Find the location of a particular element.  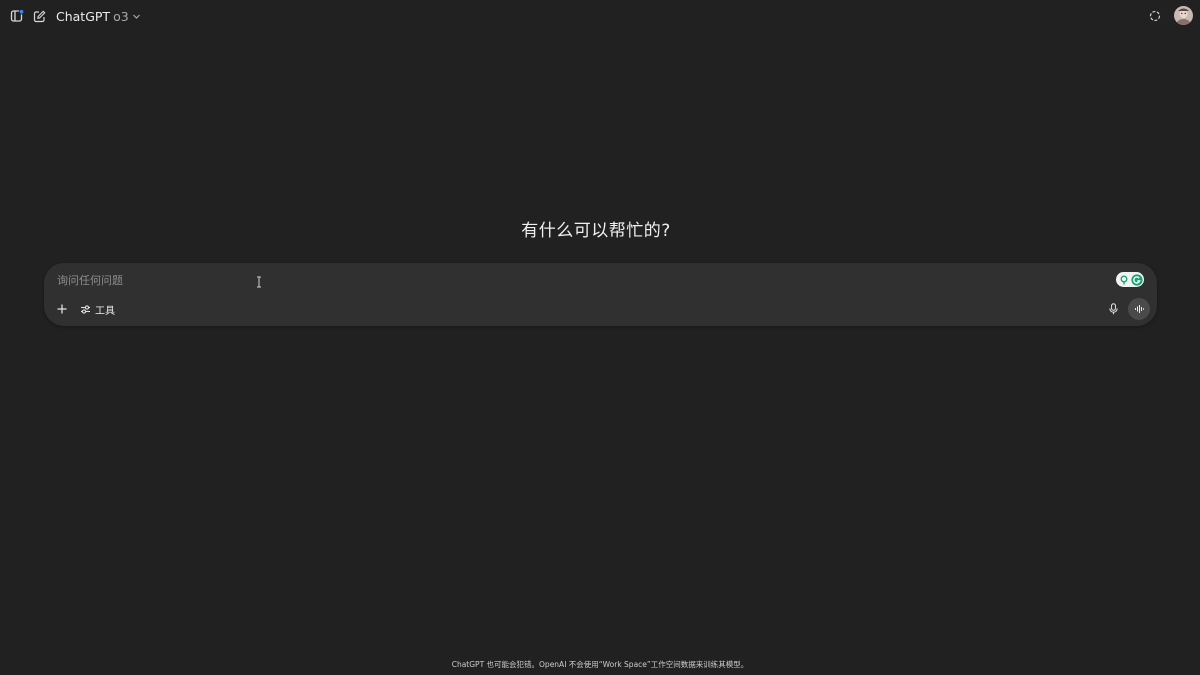

sidebar-toggle-icon is located at coordinates (17, 15).